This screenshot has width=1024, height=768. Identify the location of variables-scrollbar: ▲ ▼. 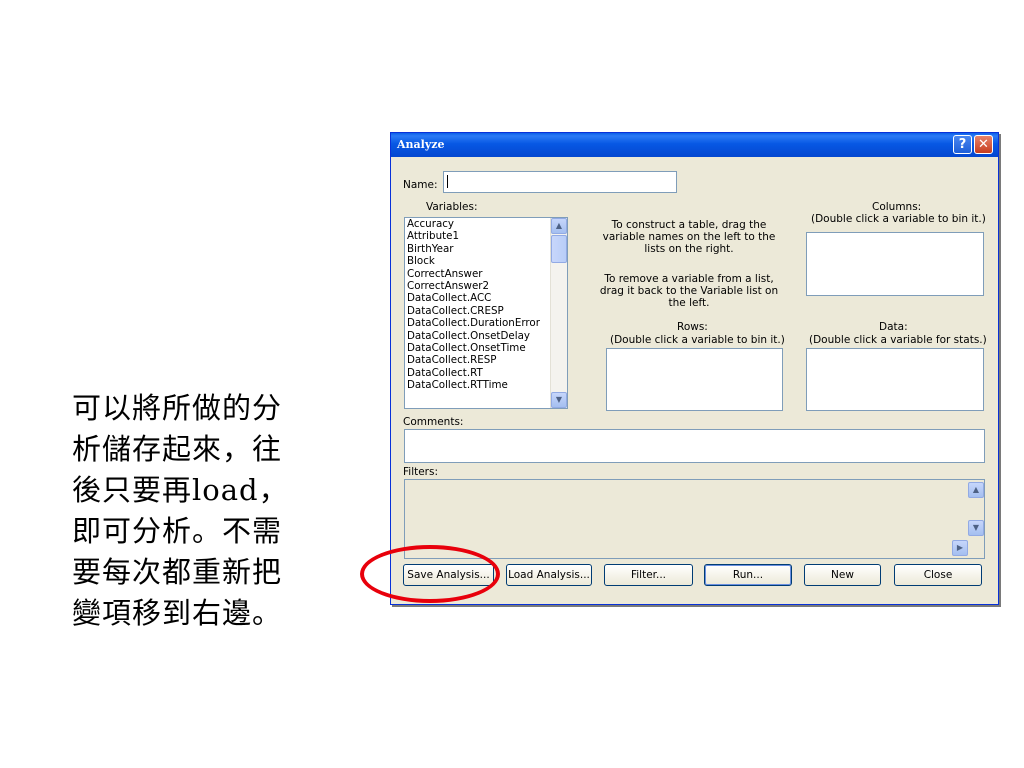
(558, 313).